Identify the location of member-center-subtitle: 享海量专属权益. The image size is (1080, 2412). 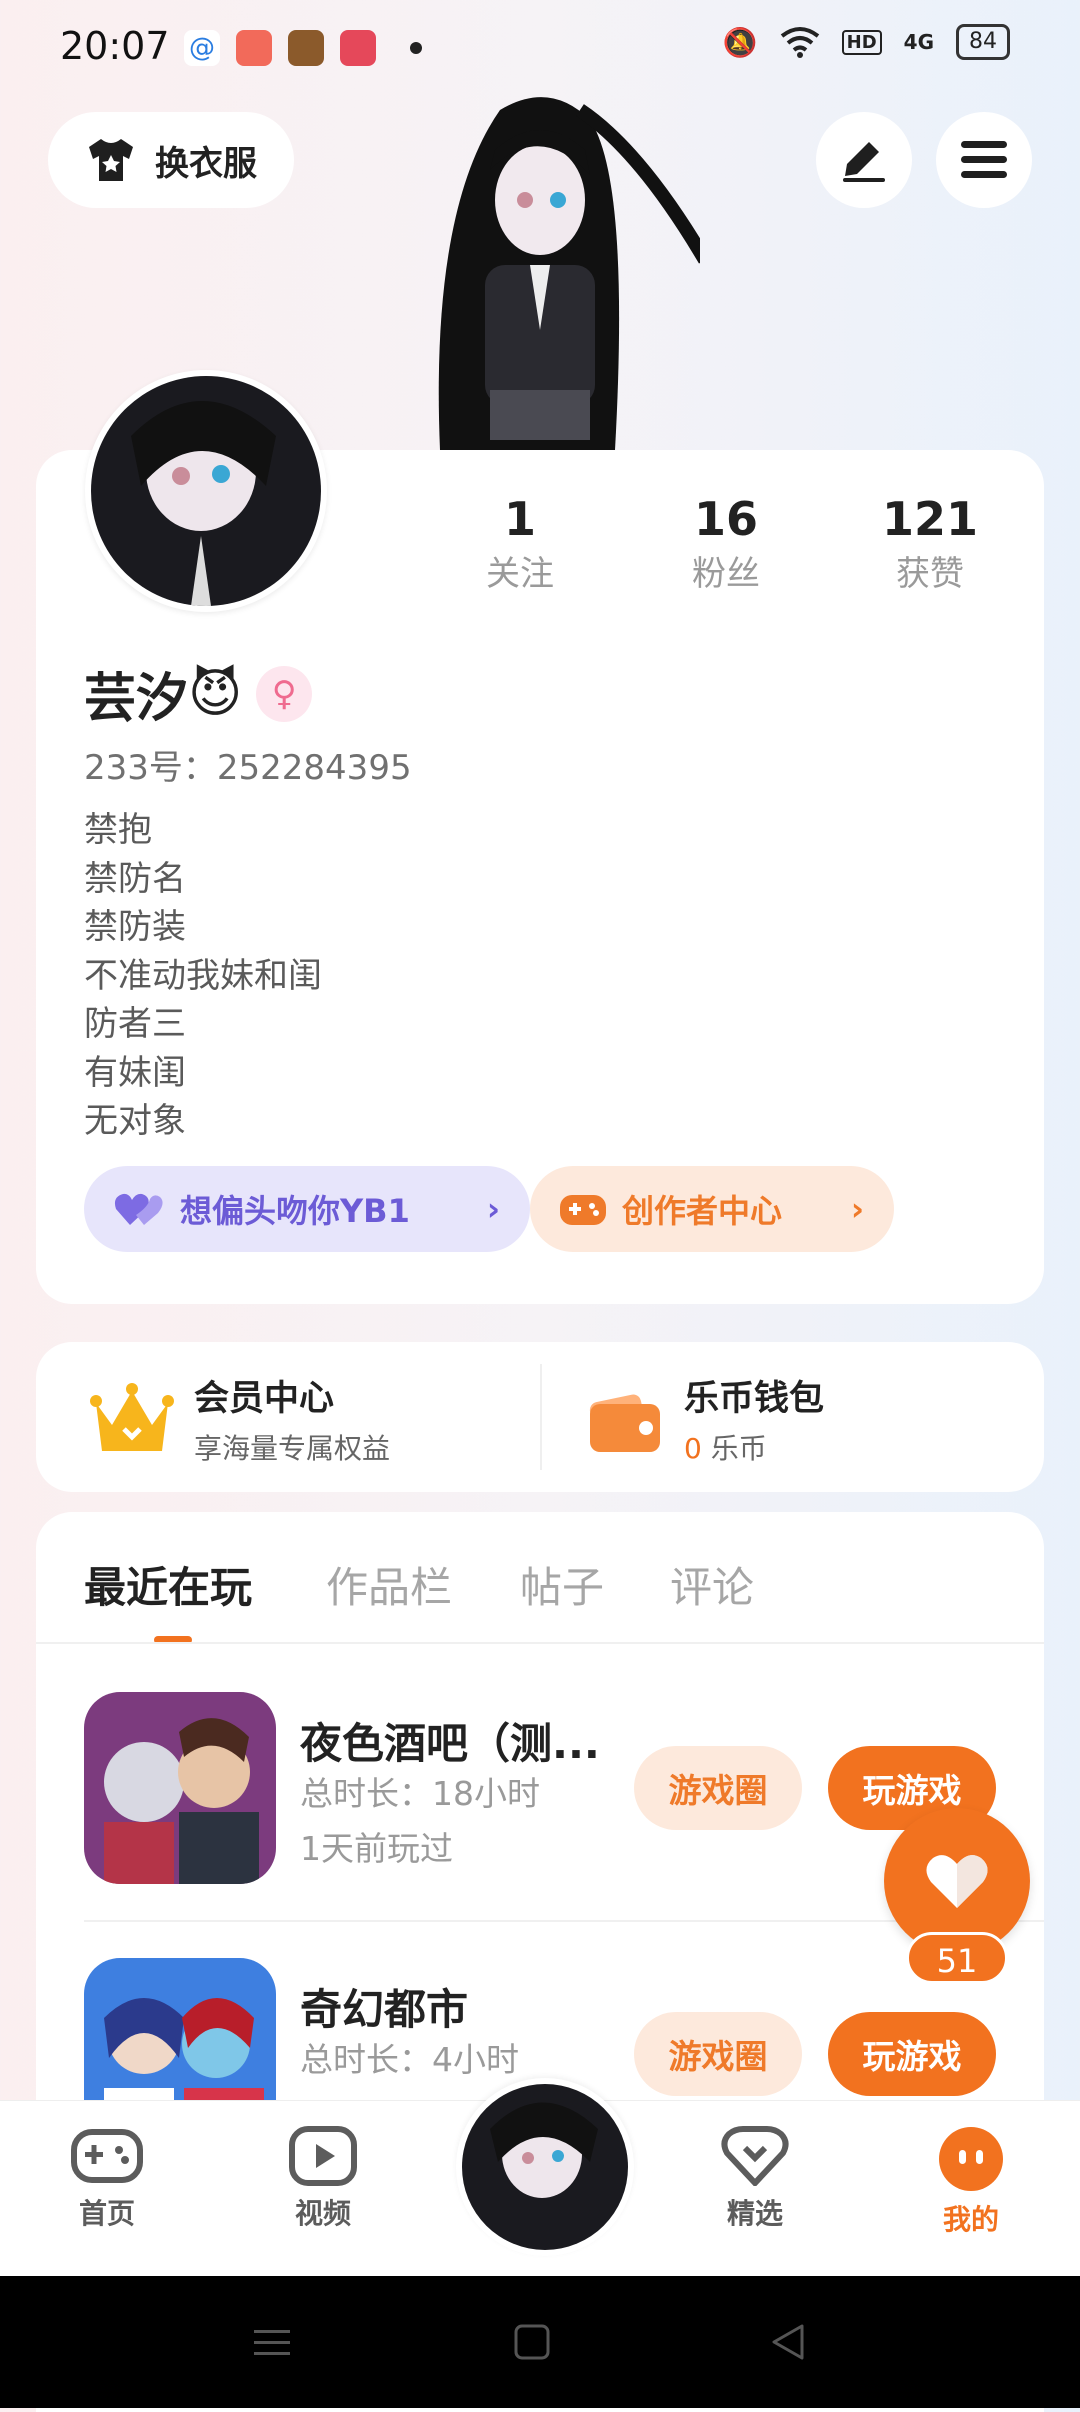
(292, 1448).